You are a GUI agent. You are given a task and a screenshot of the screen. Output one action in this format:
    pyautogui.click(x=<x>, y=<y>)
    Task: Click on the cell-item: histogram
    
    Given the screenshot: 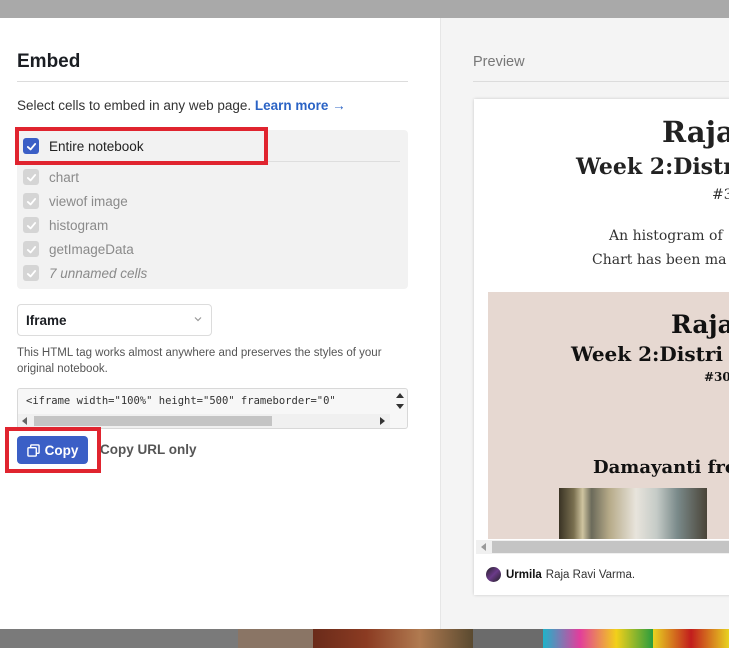 What is the action you would take?
    pyautogui.click(x=65, y=225)
    